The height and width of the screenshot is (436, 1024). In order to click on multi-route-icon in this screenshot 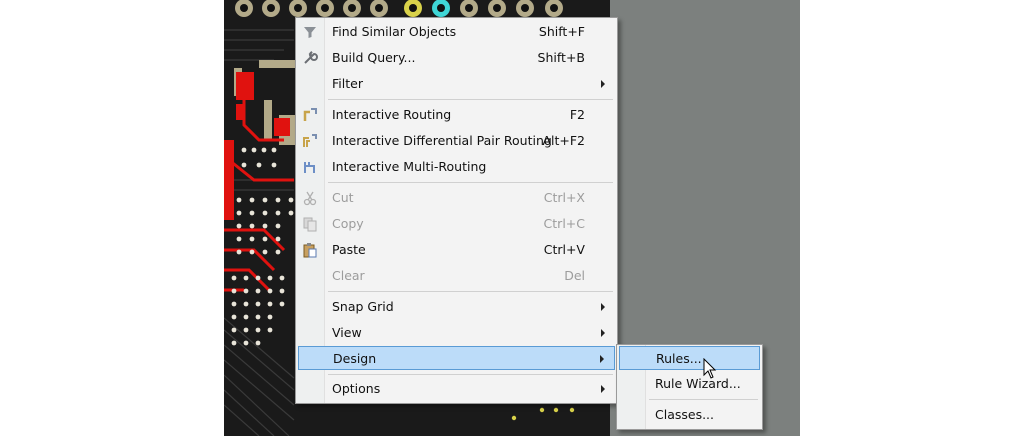, I will do `click(309, 167)`.